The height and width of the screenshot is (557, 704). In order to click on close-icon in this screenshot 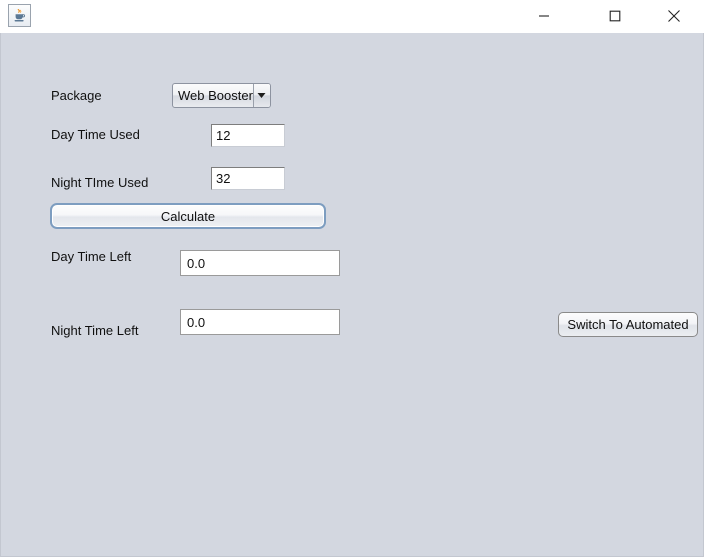, I will do `click(674, 16)`.